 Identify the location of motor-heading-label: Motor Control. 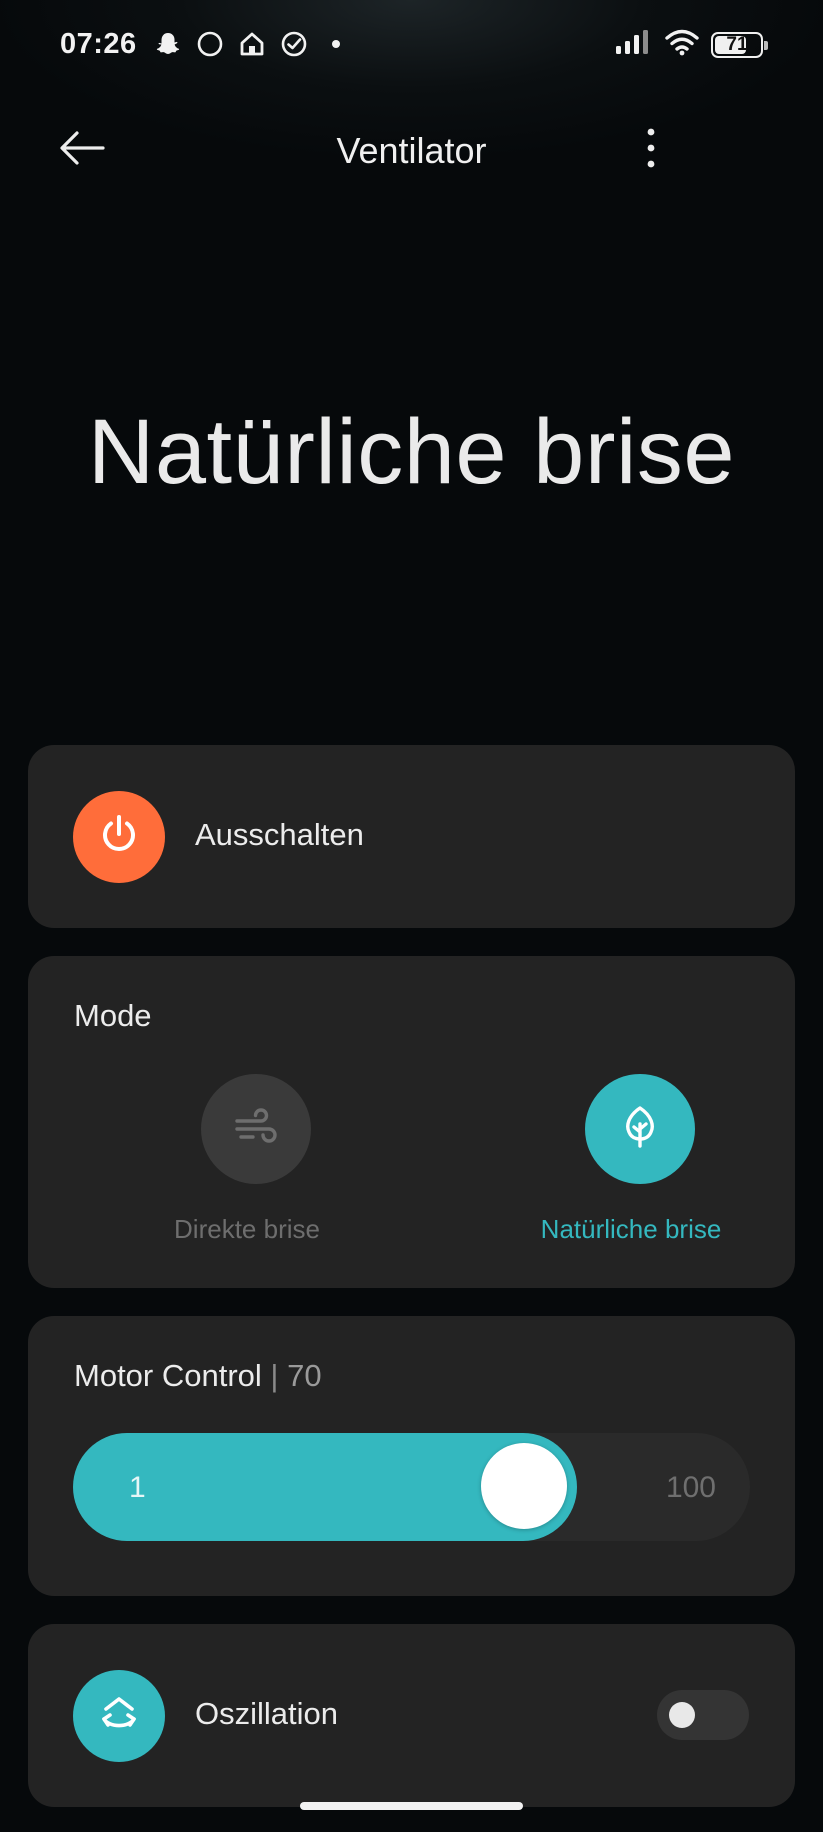
(168, 1375).